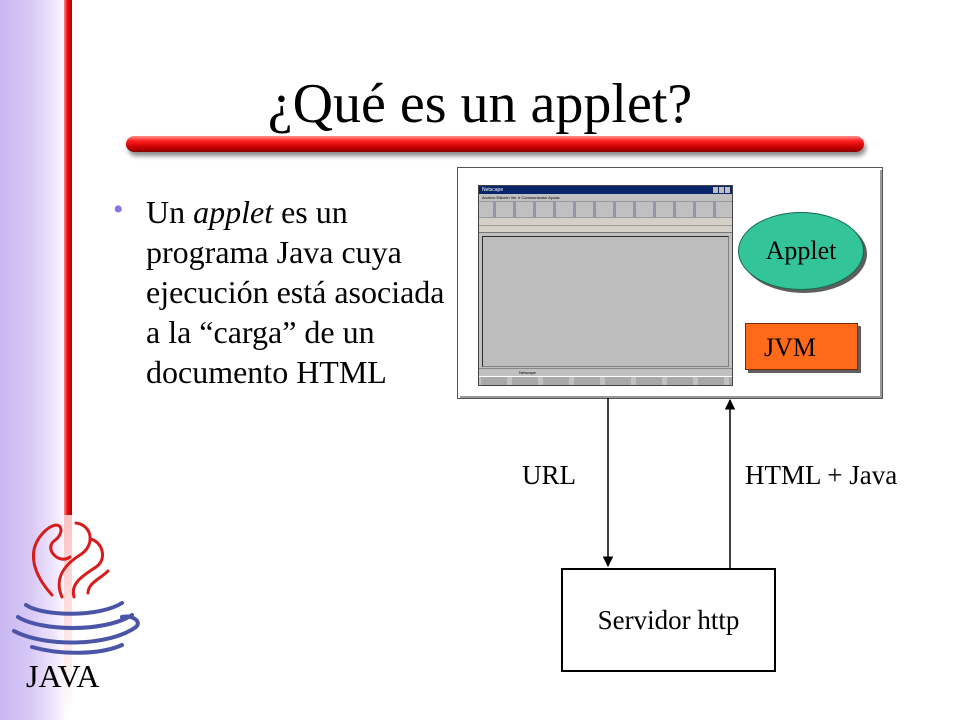 The image size is (960, 720). Describe the element at coordinates (76, 588) in the screenshot. I see `java-coffee-cup-icon` at that location.